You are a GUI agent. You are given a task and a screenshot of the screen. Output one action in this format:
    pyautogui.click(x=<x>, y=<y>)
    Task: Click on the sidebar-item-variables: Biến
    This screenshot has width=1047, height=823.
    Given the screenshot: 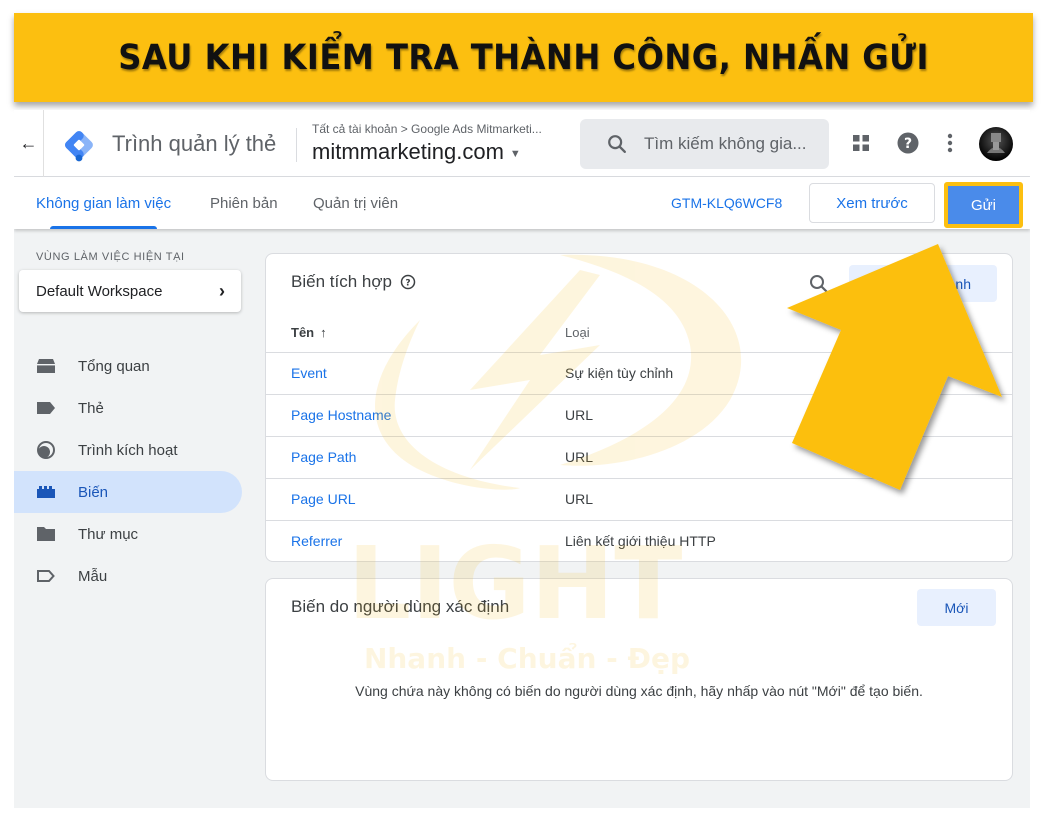 What is the action you would take?
    pyautogui.click(x=128, y=492)
    